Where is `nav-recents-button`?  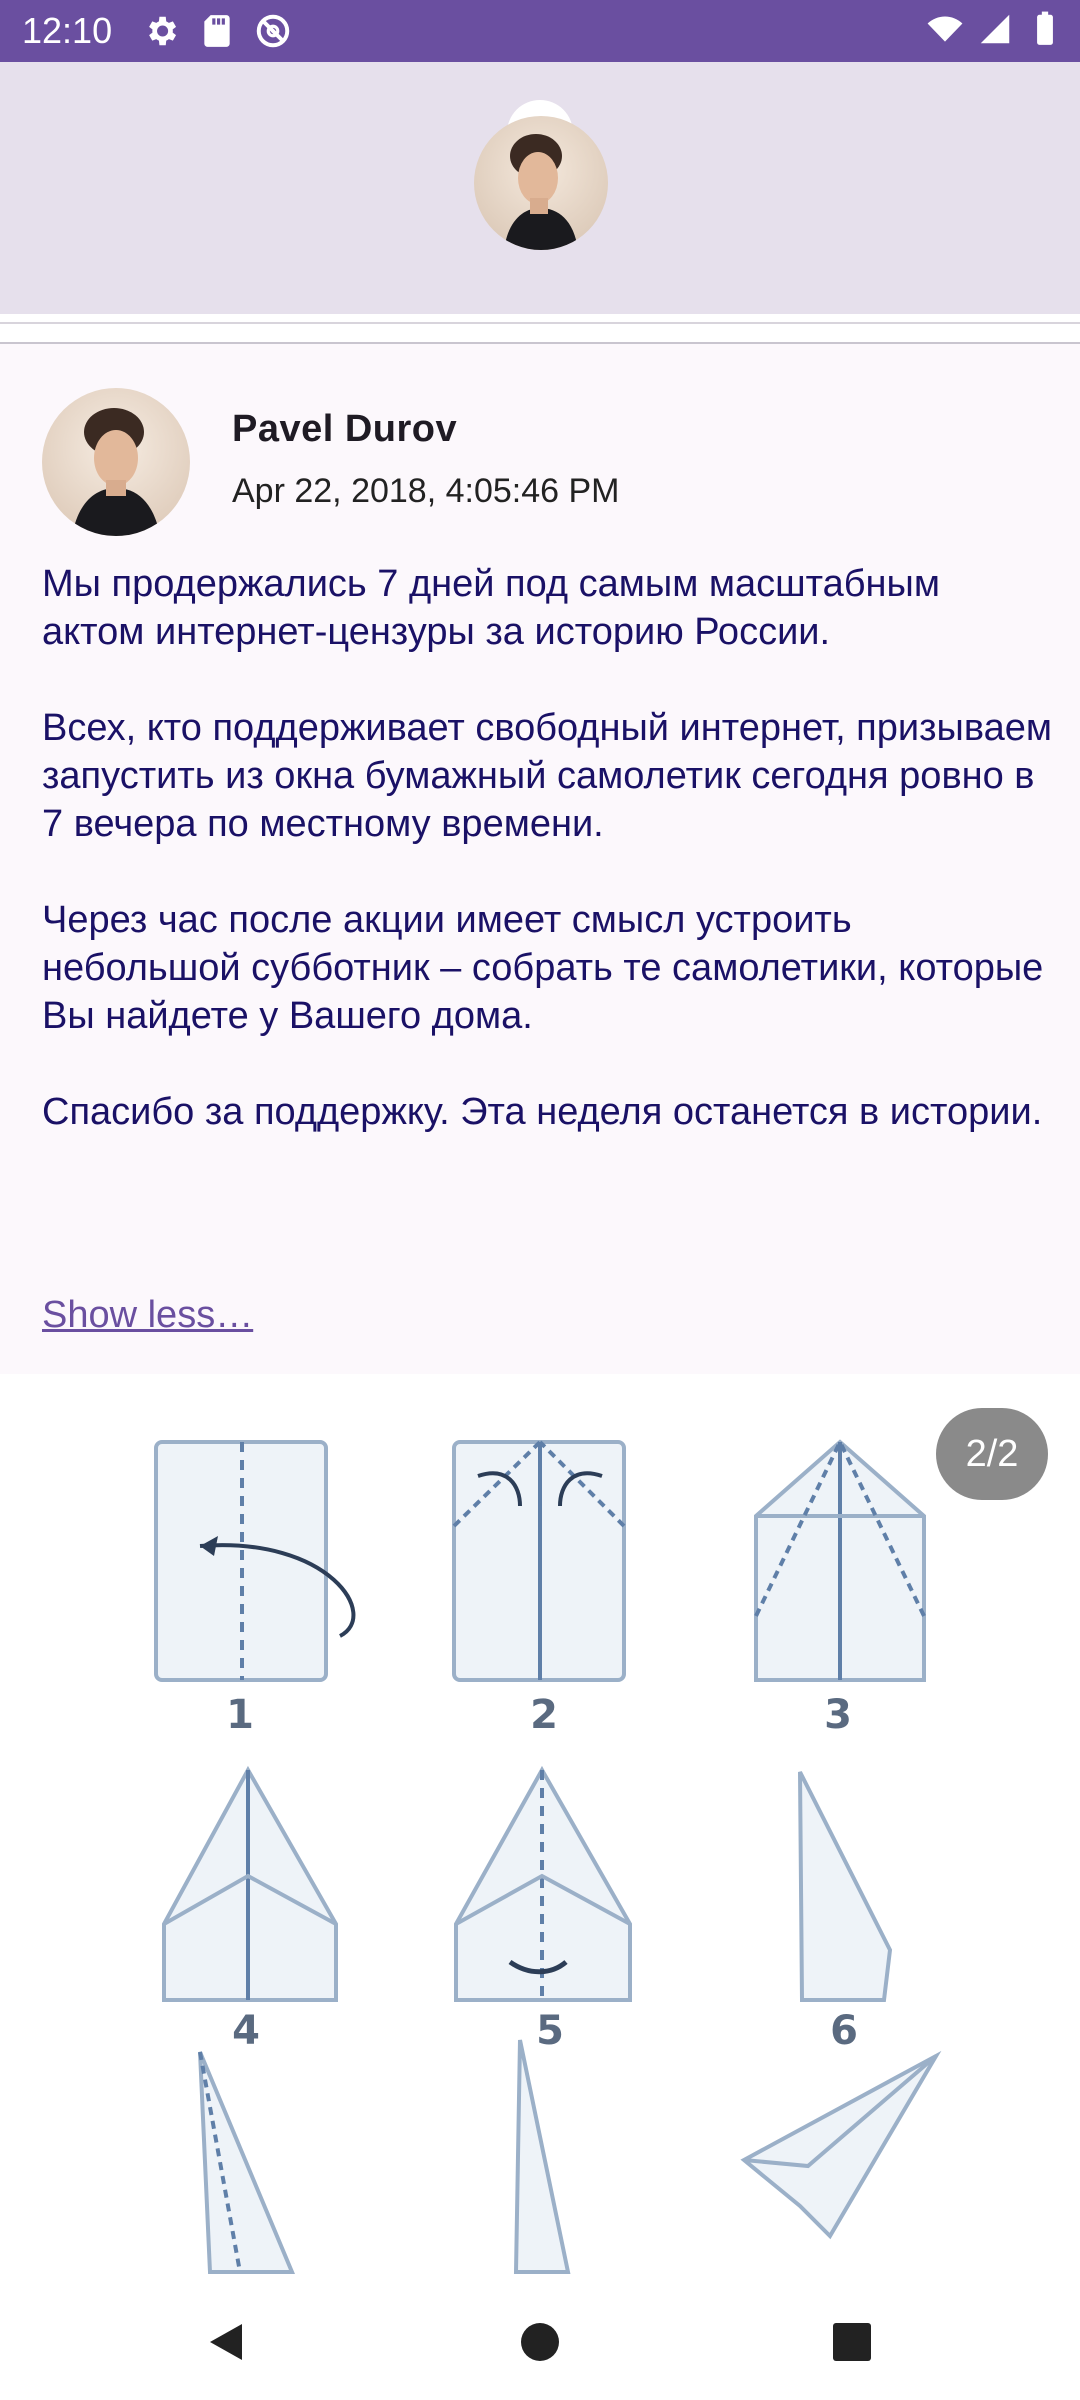
nav-recents-button is located at coordinates (852, 2342).